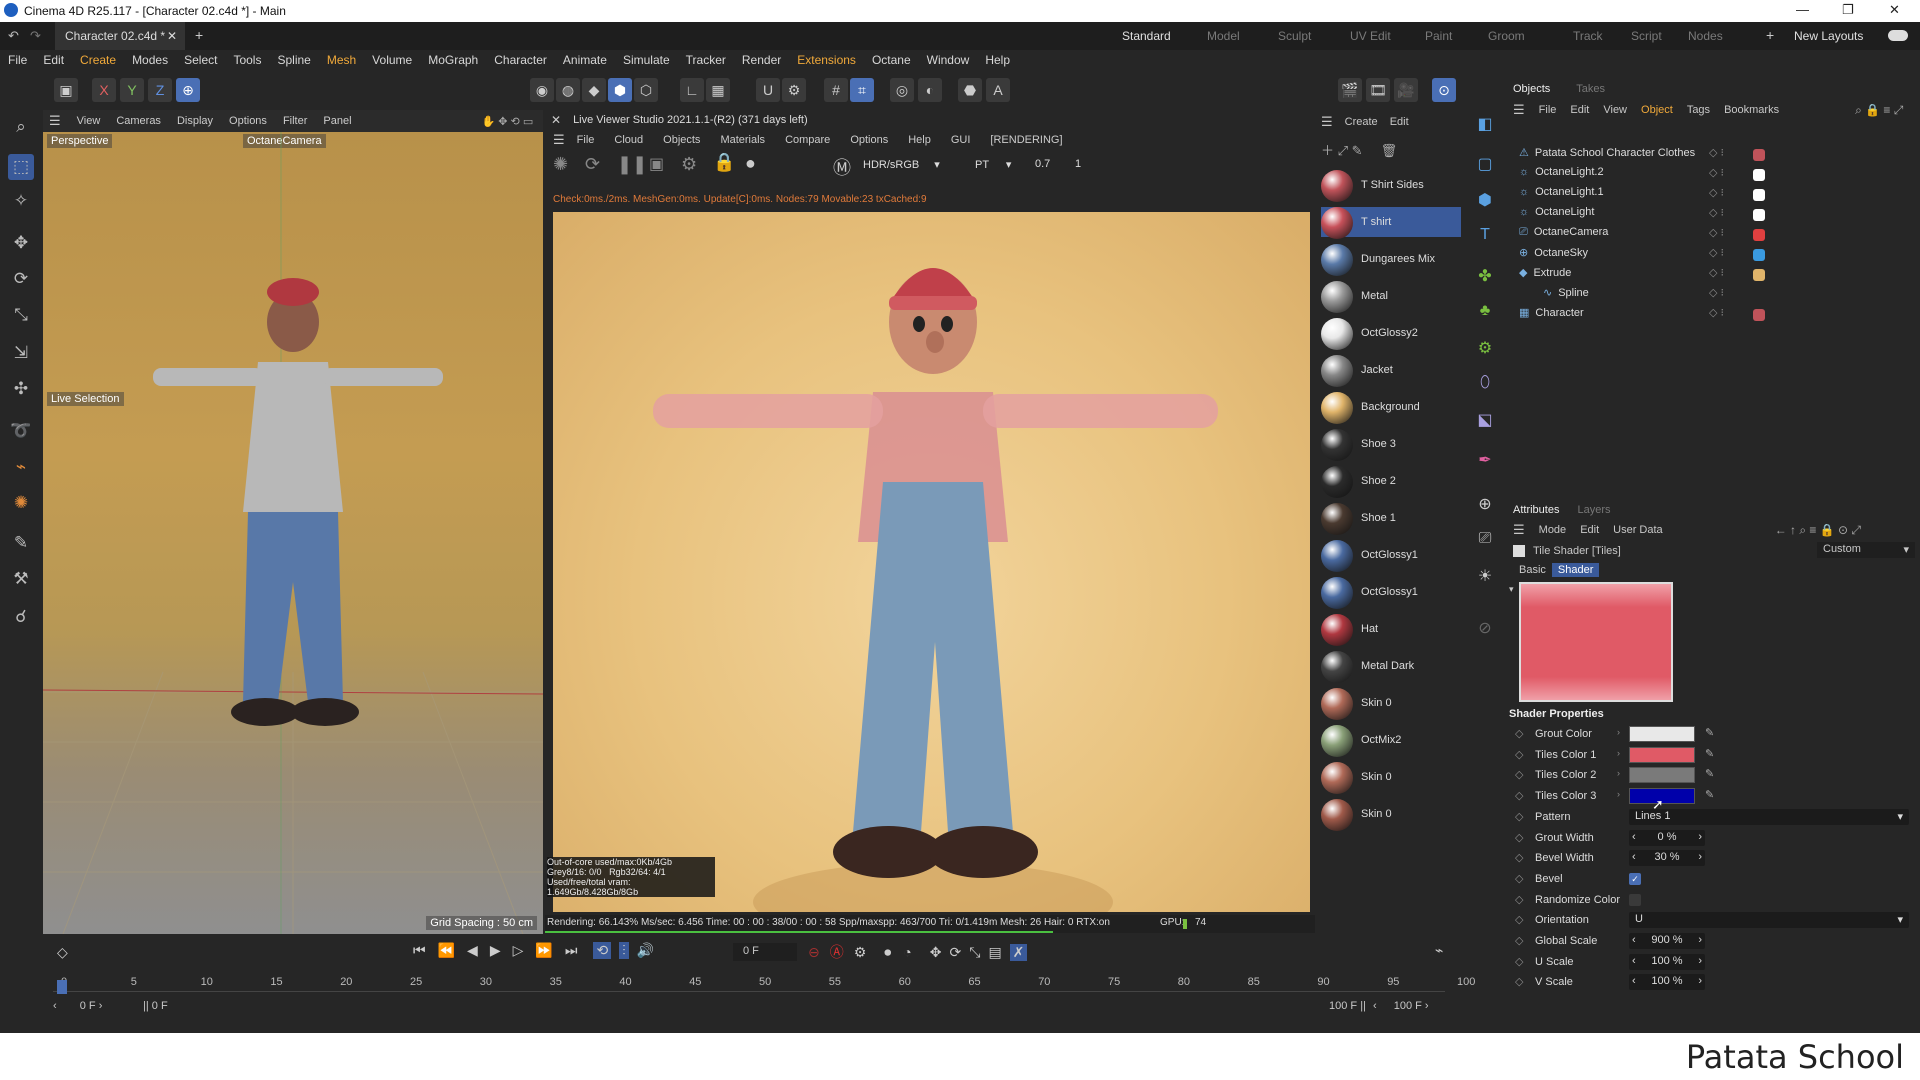 The height and width of the screenshot is (1080, 1920). What do you see at coordinates (919, 140) in the screenshot?
I see `octane-menu-help: Help` at bounding box center [919, 140].